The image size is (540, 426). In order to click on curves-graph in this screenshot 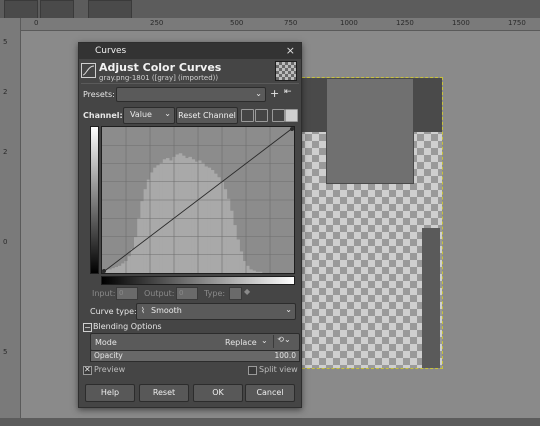, I will do `click(198, 200)`.